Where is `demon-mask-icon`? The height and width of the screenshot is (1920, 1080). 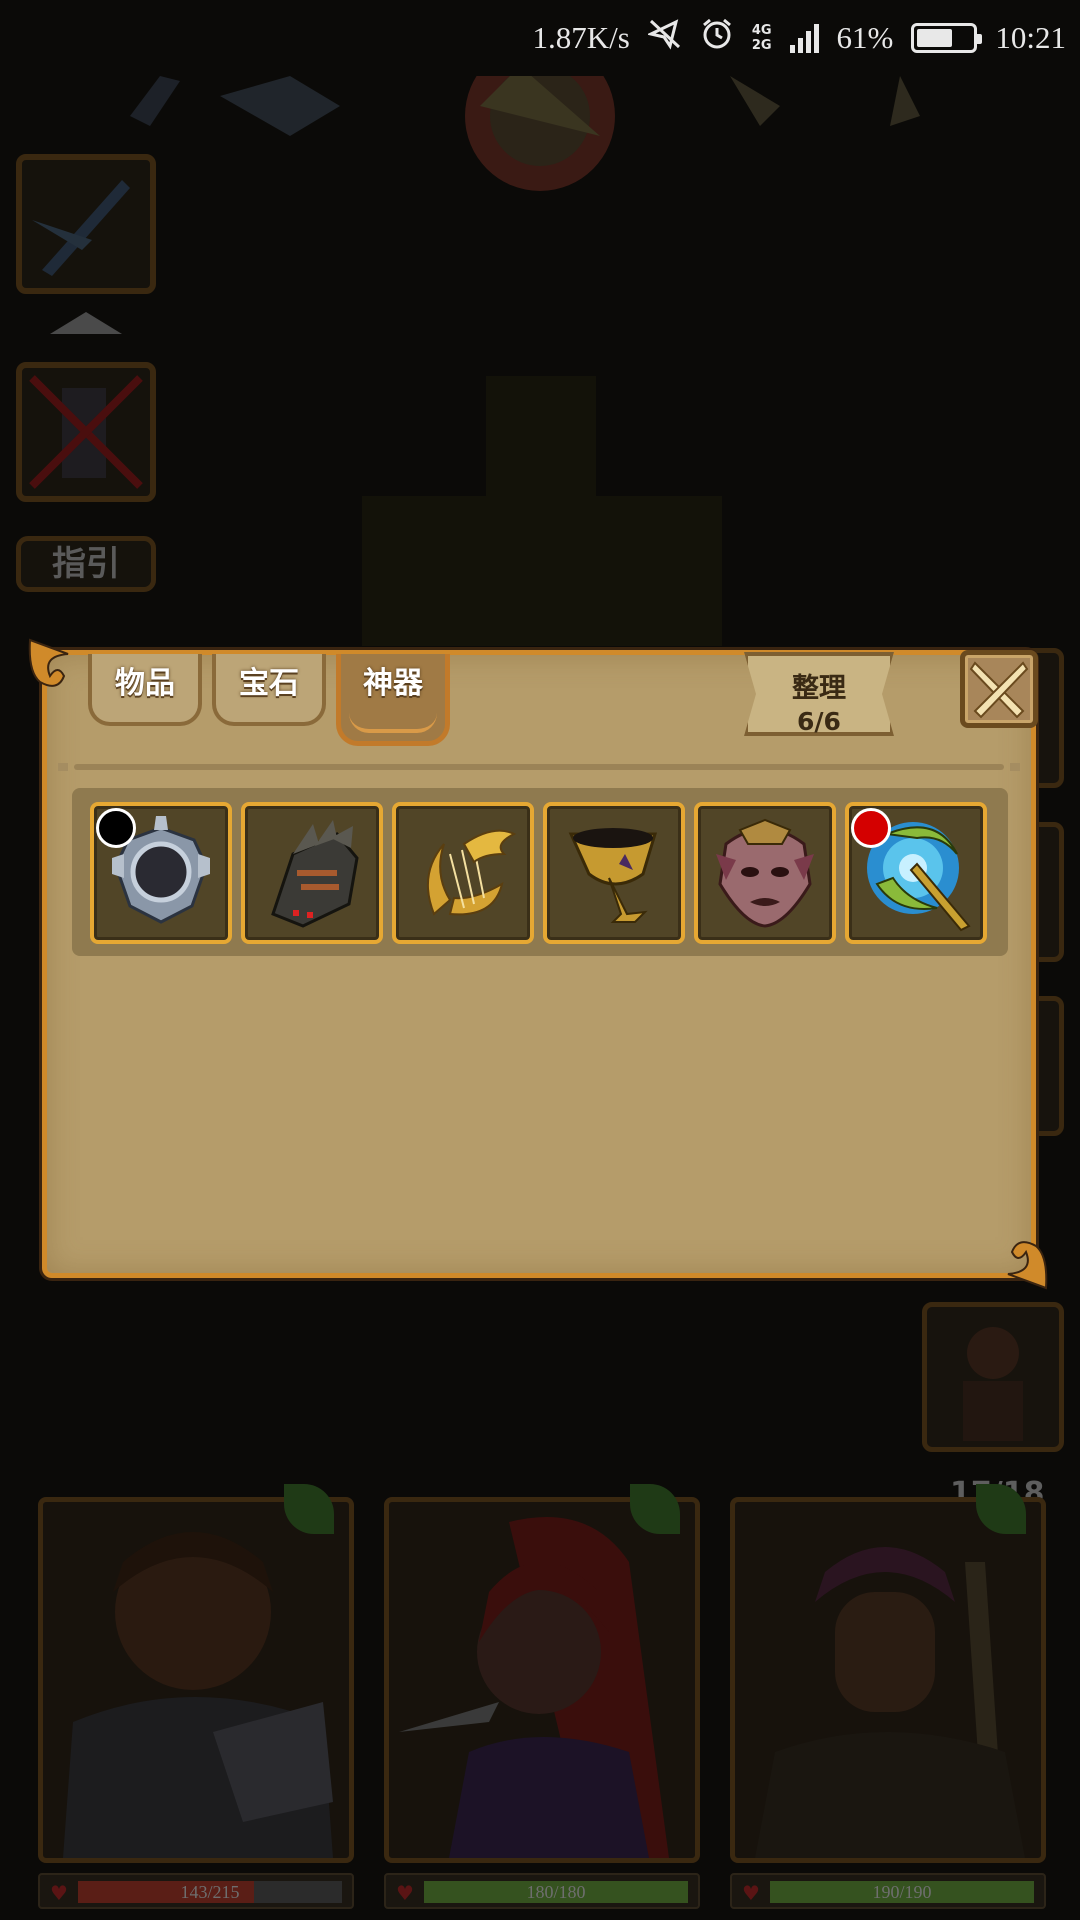
demon-mask-icon is located at coordinates (765, 873).